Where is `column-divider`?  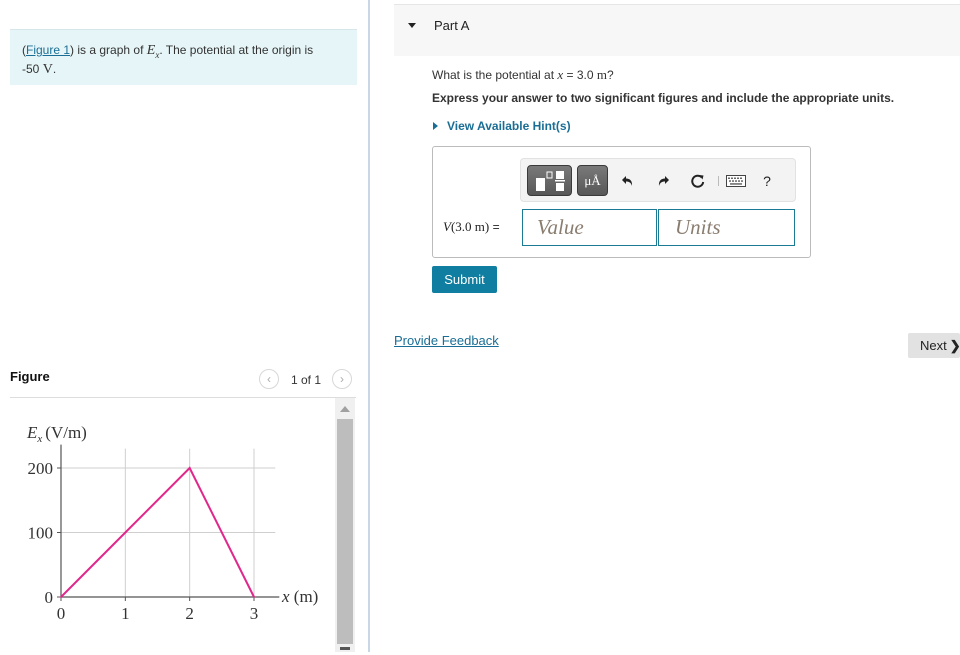
column-divider is located at coordinates (369, 326).